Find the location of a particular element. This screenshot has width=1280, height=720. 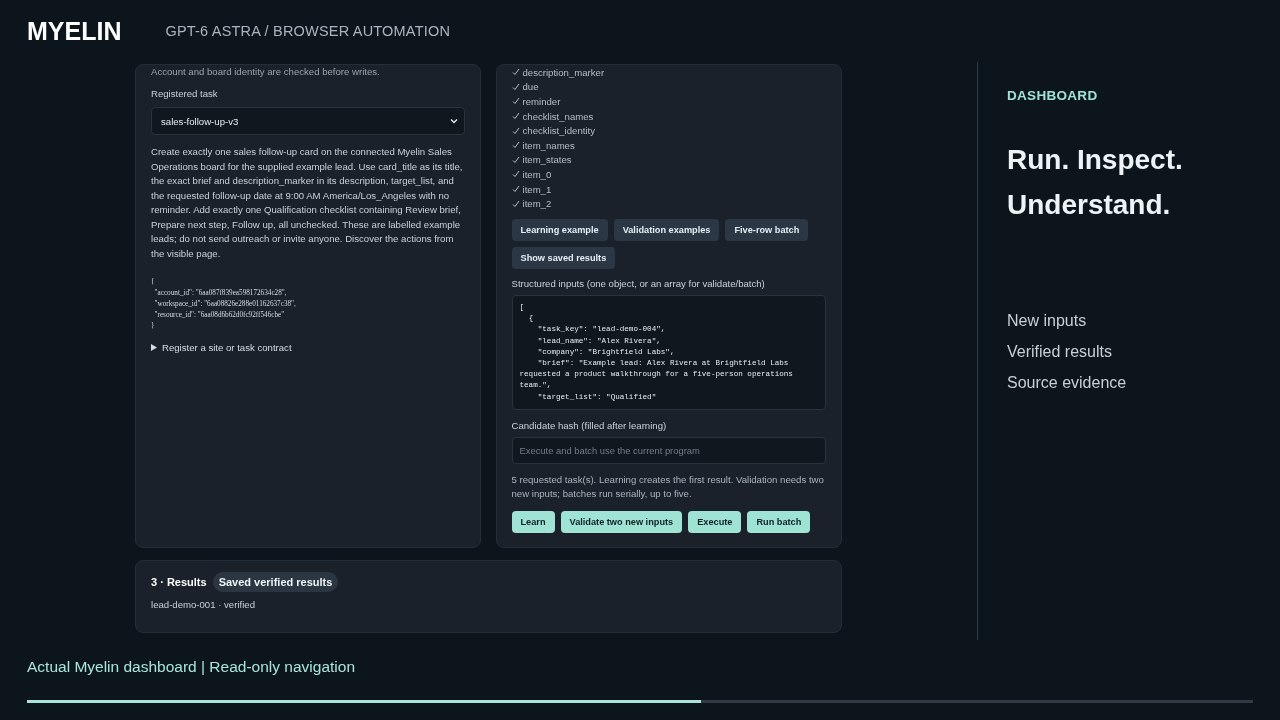

chevron-icon is located at coordinates (453, 121).